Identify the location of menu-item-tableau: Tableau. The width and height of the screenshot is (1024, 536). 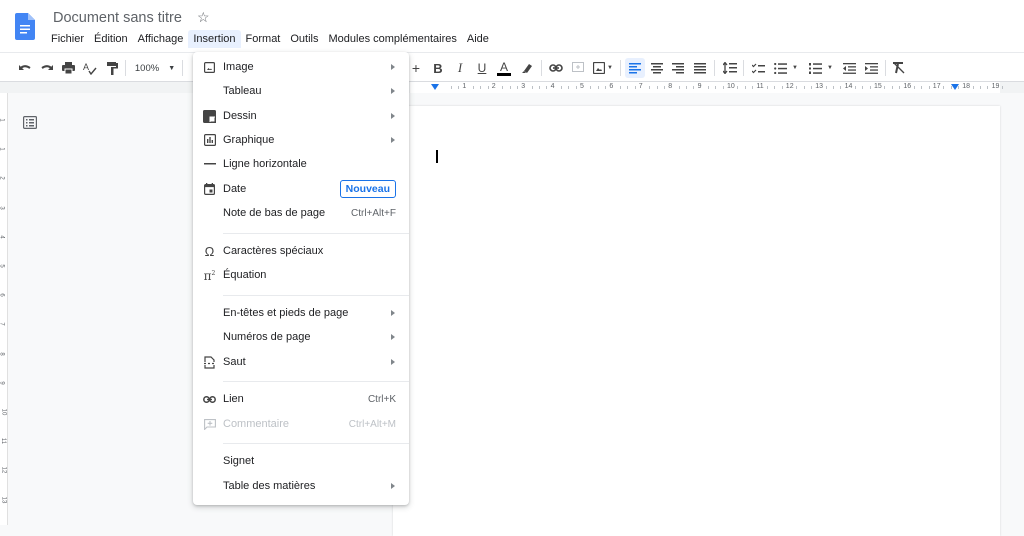
(301, 91).